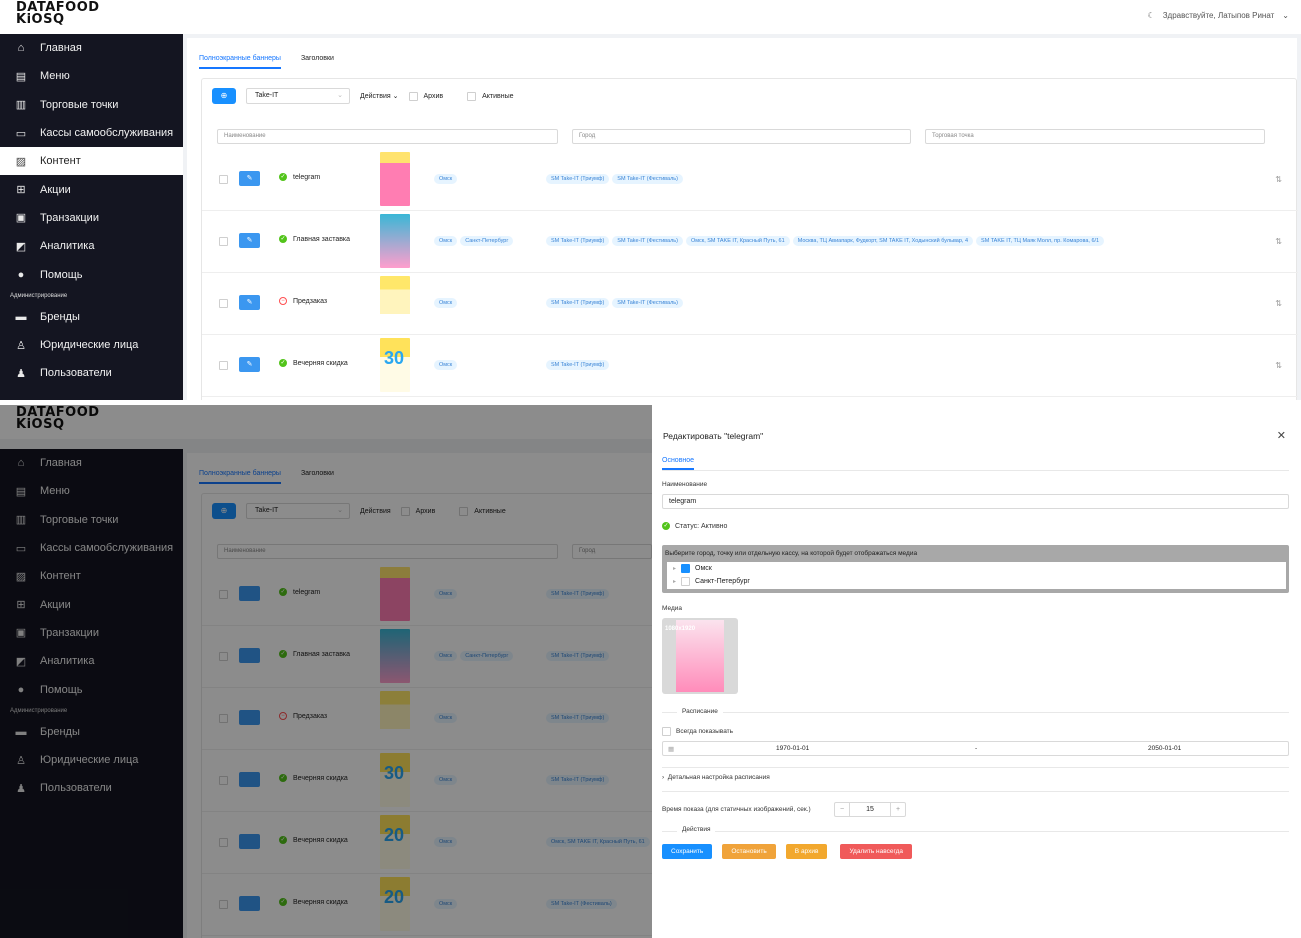 This screenshot has width=1301, height=938. I want to click on user-greeting: Здравствуйте, Латыпов Ринат, so click(1219, 15).